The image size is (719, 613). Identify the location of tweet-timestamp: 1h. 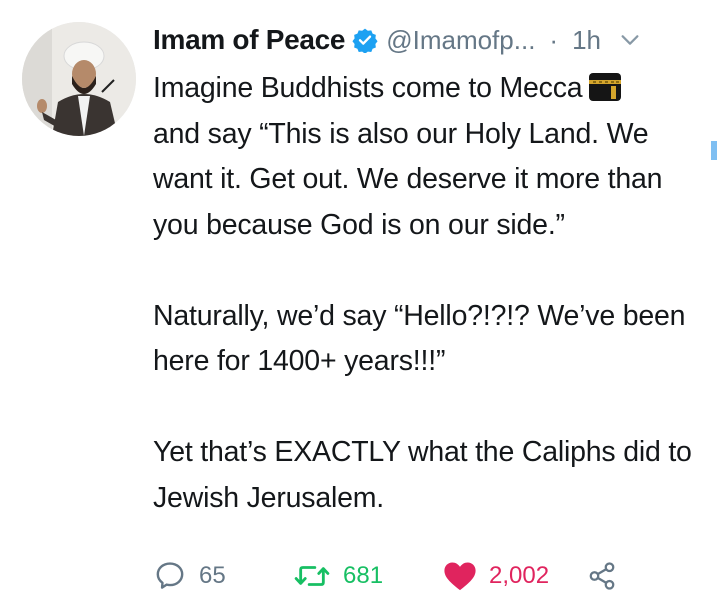
(586, 40).